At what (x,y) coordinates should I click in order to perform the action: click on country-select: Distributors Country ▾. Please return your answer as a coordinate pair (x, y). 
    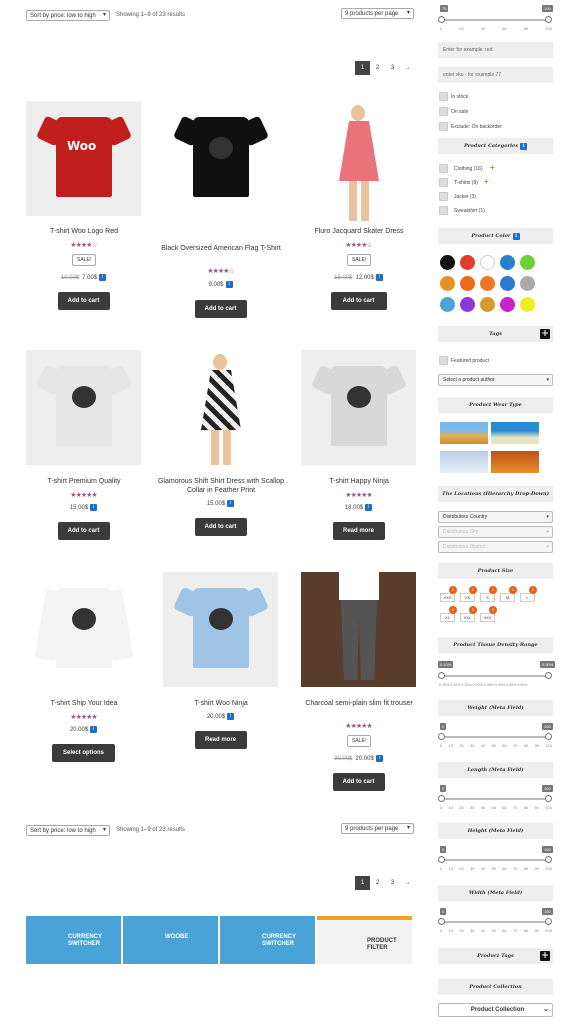
    Looking at the image, I should click on (495, 517).